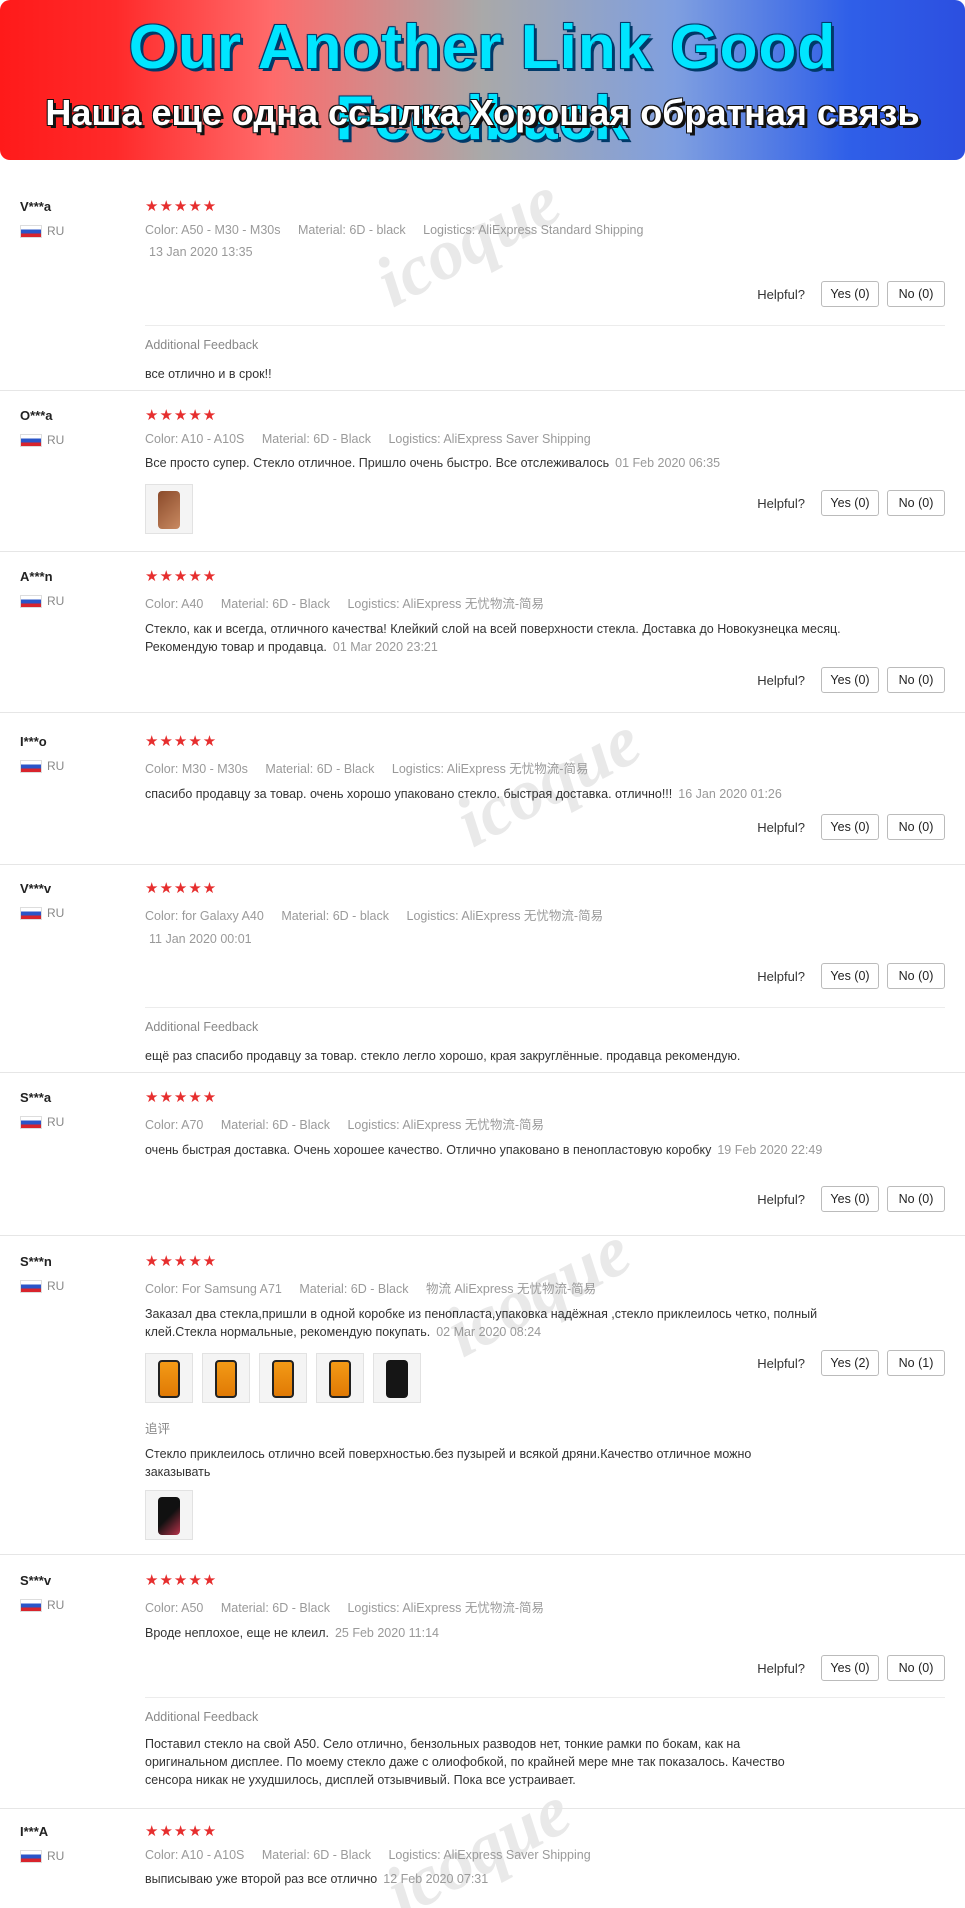 This screenshot has width=965, height=1908. I want to click on review-date: 01 Mar 2020 23:21, so click(385, 647).